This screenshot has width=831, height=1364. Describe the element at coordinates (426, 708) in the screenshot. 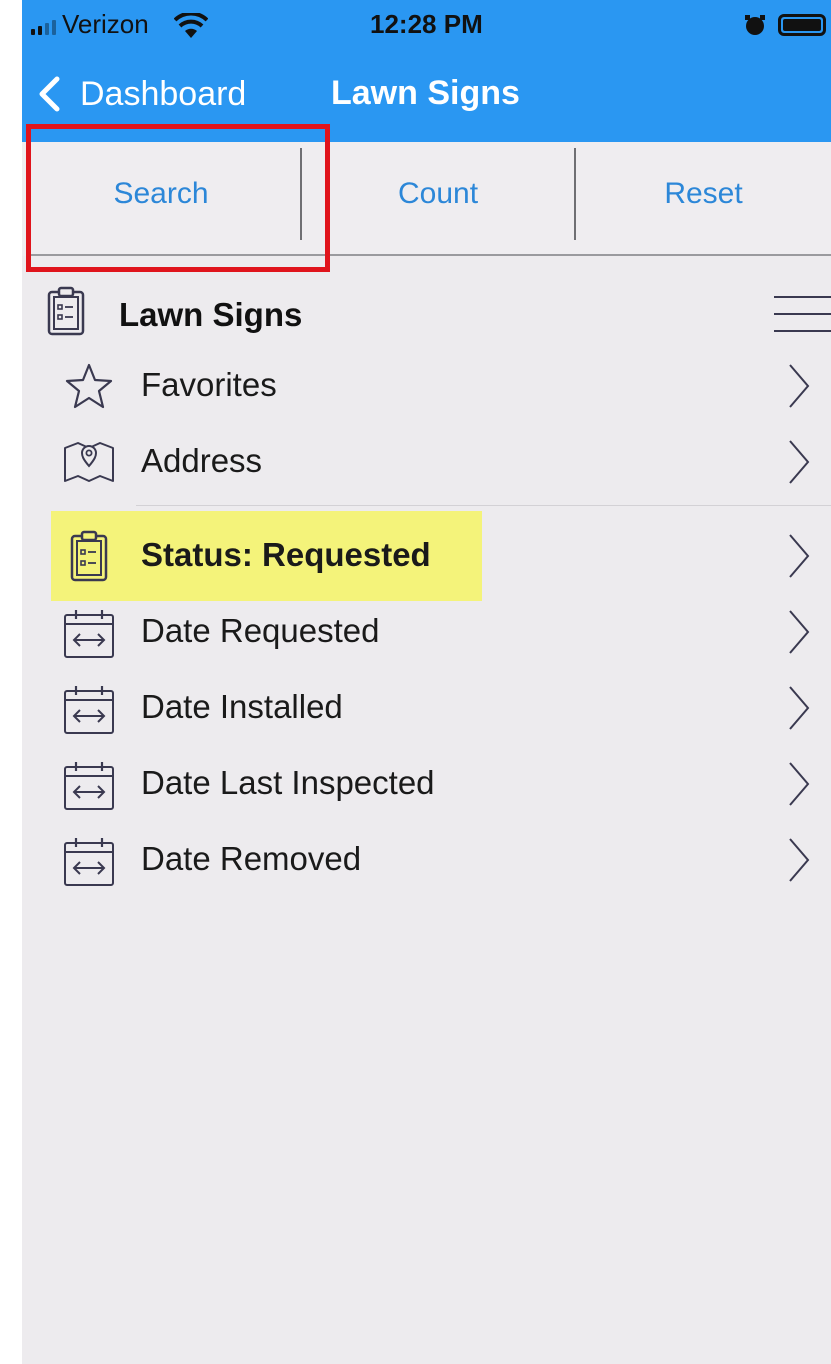

I see `list-item-date-installed: Date Installed` at that location.